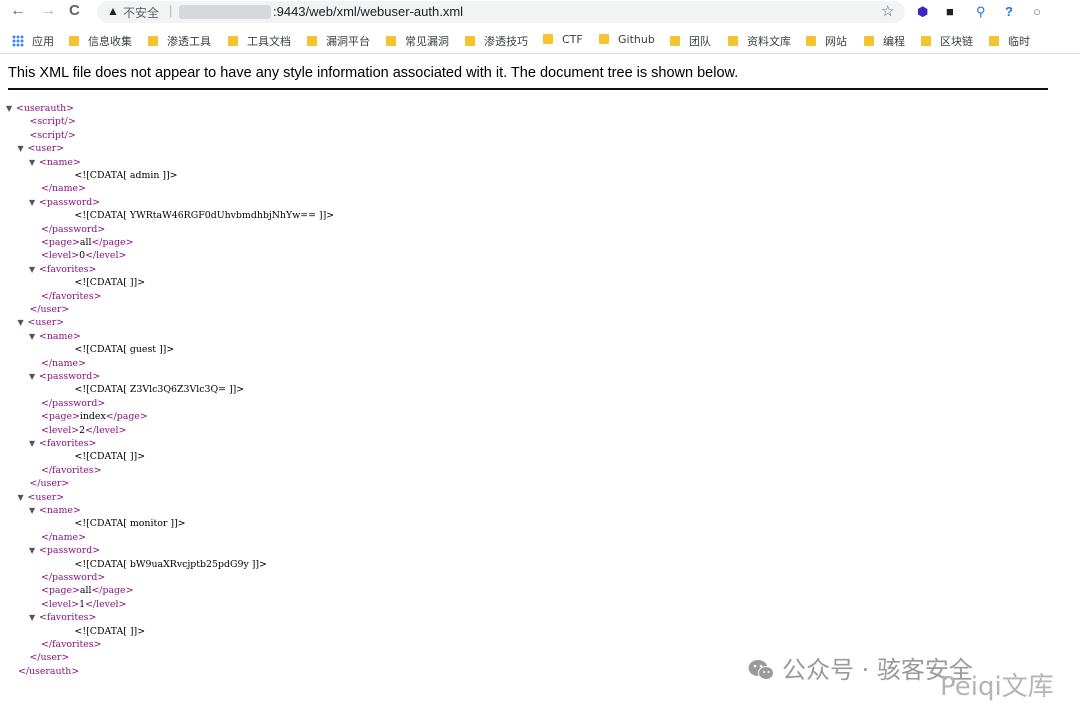 The image size is (1080, 708). Describe the element at coordinates (759, 41) in the screenshot. I see `bookmark-folder: 资料文库` at that location.